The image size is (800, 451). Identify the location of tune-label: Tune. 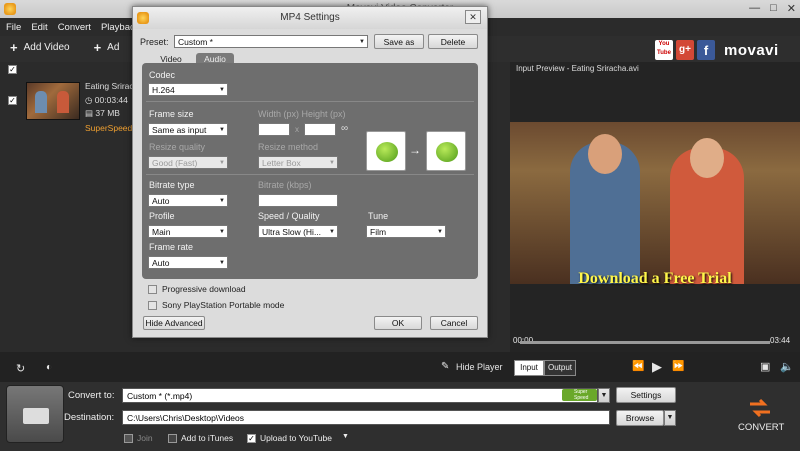
(378, 216).